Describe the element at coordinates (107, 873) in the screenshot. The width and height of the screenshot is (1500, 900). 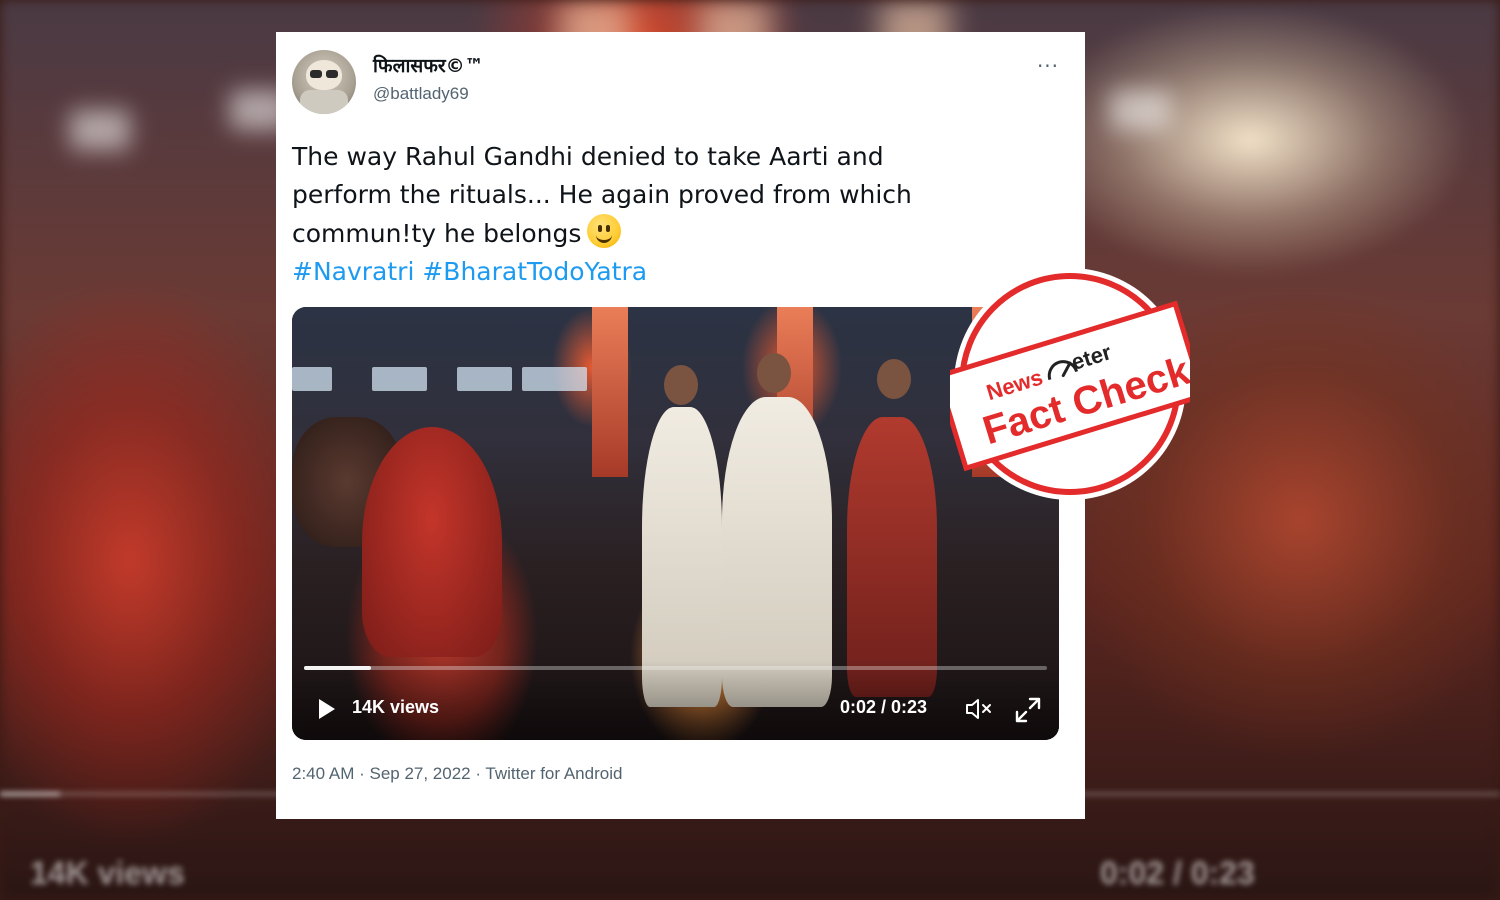
I see `bg-views: 14K views` at that location.